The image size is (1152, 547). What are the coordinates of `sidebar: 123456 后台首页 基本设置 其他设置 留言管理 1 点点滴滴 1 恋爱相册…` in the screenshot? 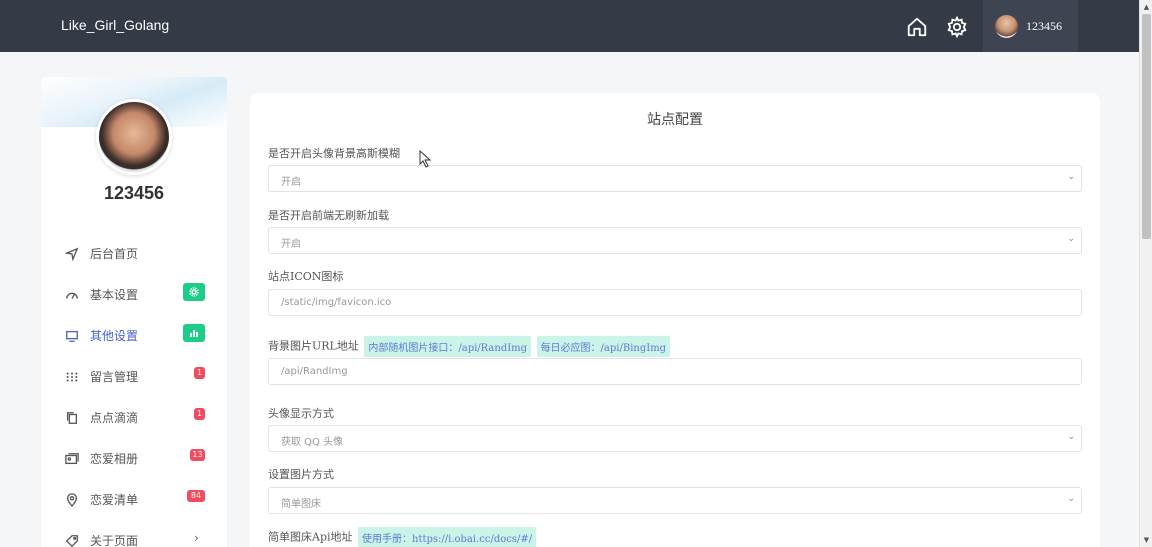 It's located at (134, 312).